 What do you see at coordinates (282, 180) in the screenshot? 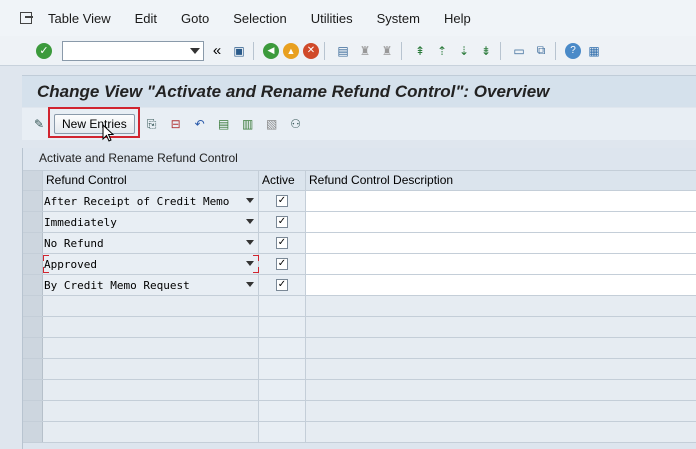
I see `column-header-active: Active` at bounding box center [282, 180].